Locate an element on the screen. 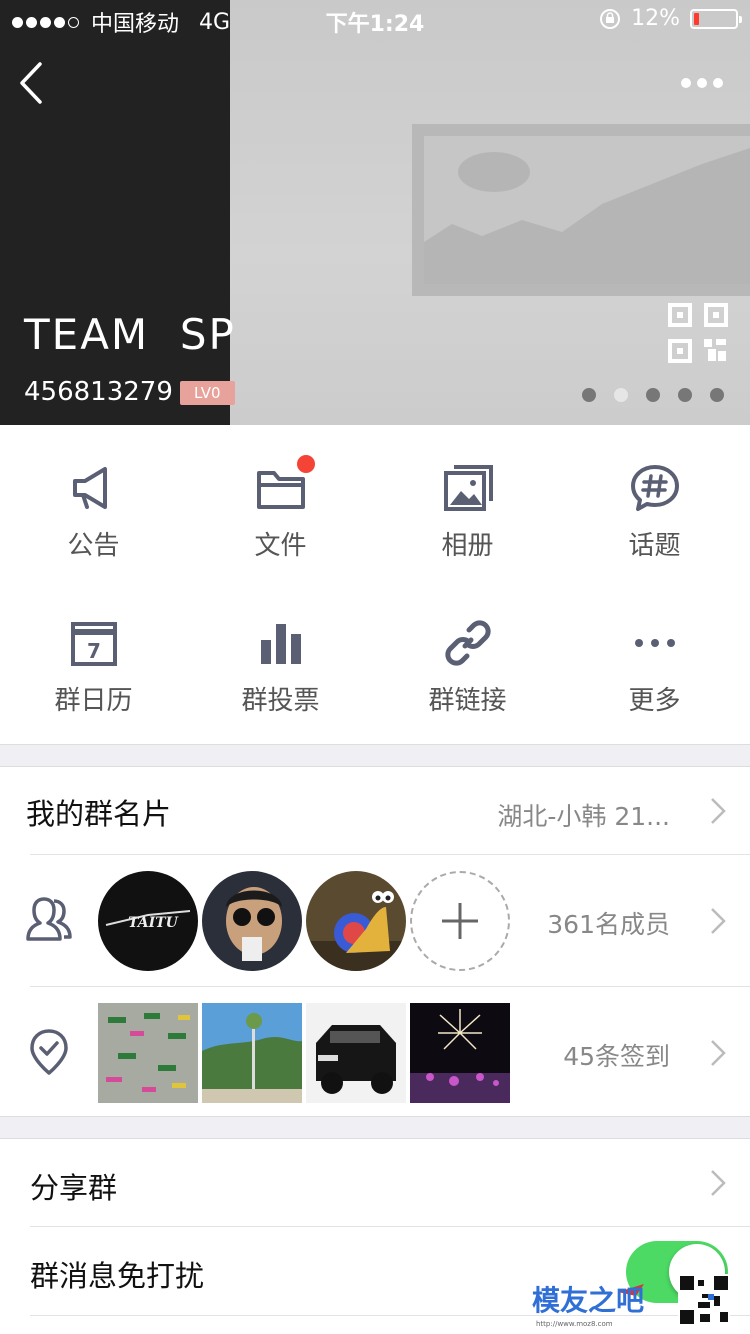  calendar-day: 7 is located at coordinates (94, 651).